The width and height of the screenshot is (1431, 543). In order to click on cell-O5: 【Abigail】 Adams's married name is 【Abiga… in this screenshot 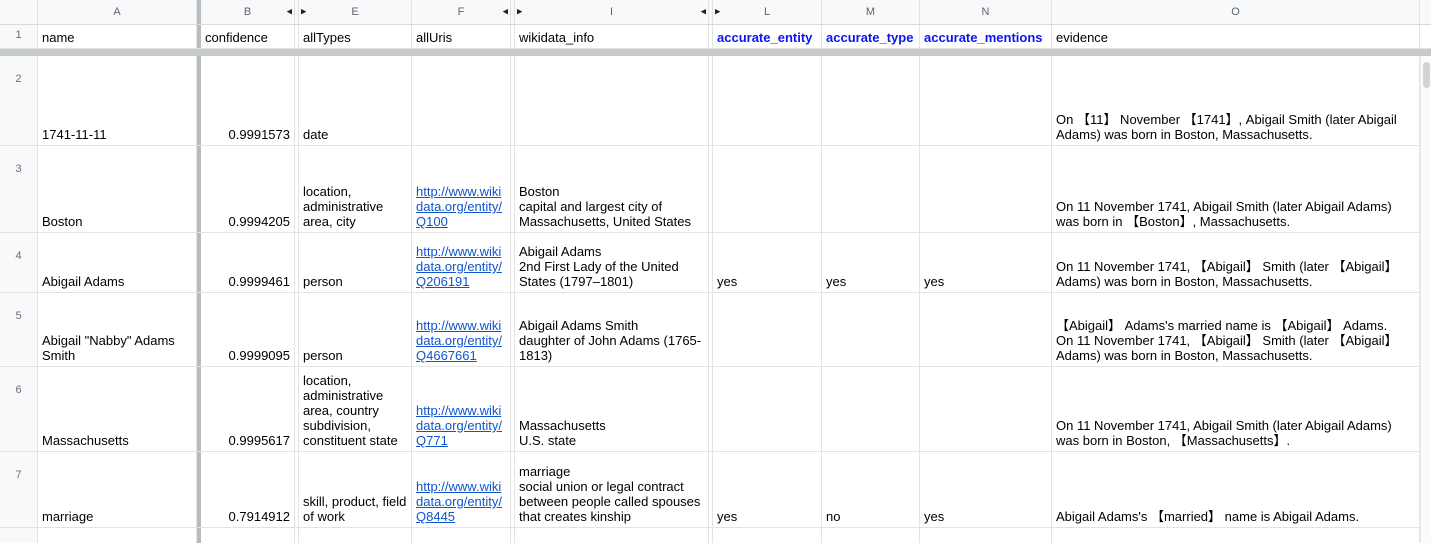, I will do `click(1236, 329)`.